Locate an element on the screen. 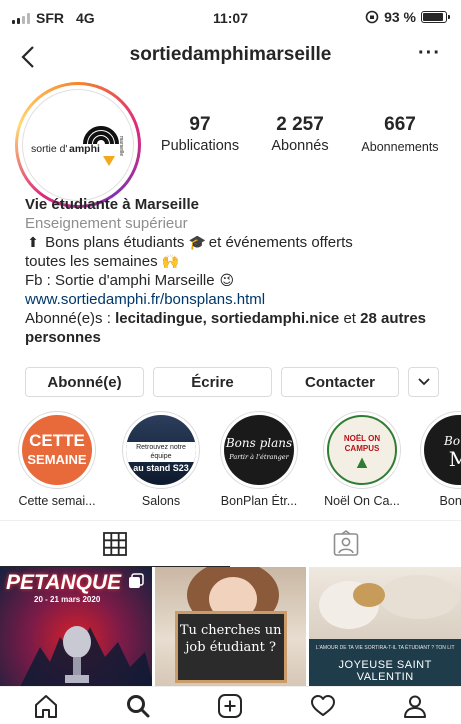  avatar: sortie d' amphi marseille is located at coordinates (78, 145).